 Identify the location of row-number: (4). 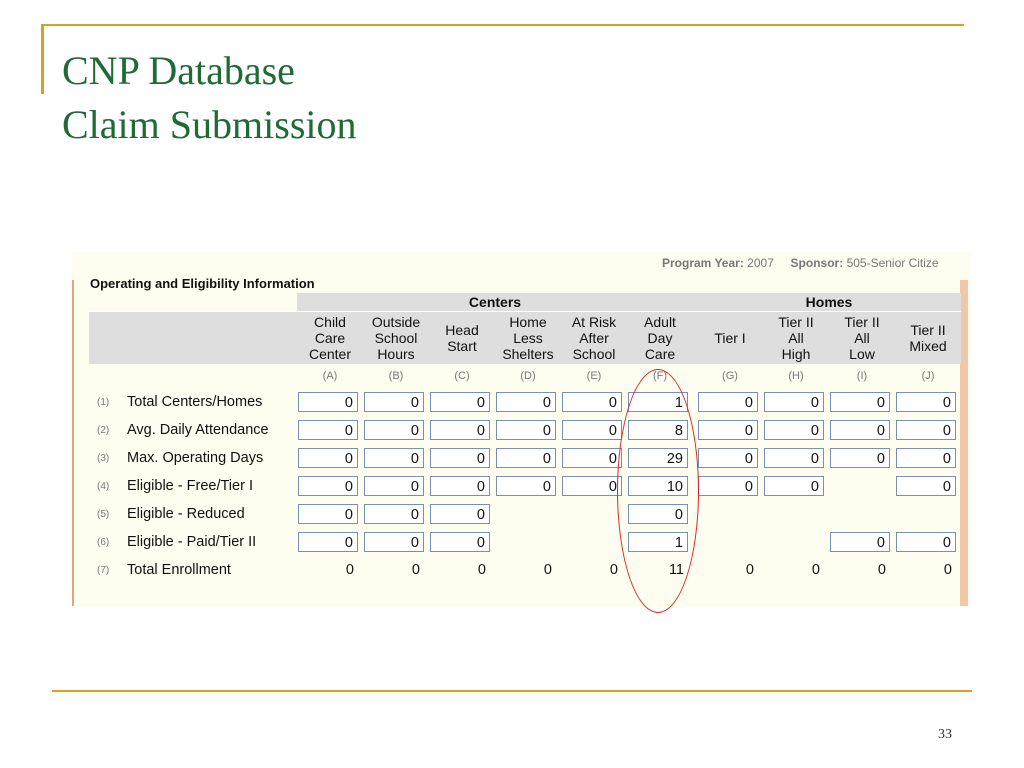
(103, 486).